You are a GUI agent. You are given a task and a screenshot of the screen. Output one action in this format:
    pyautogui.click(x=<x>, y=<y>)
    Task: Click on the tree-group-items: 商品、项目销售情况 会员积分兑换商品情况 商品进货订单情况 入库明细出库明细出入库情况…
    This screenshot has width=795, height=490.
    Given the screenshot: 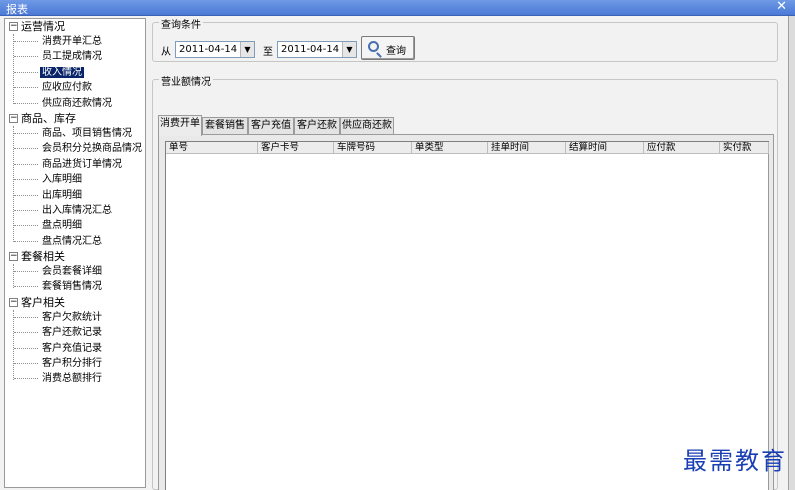 What is the action you would take?
    pyautogui.click(x=75, y=187)
    